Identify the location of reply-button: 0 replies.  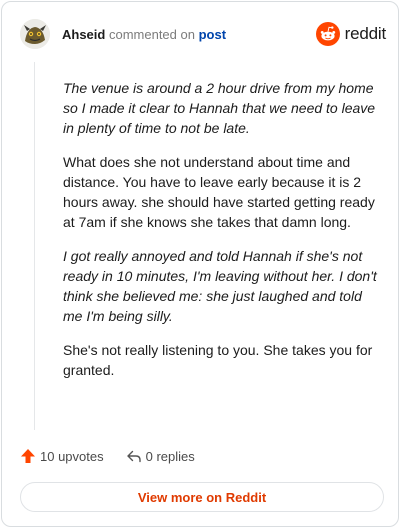
(160, 456).